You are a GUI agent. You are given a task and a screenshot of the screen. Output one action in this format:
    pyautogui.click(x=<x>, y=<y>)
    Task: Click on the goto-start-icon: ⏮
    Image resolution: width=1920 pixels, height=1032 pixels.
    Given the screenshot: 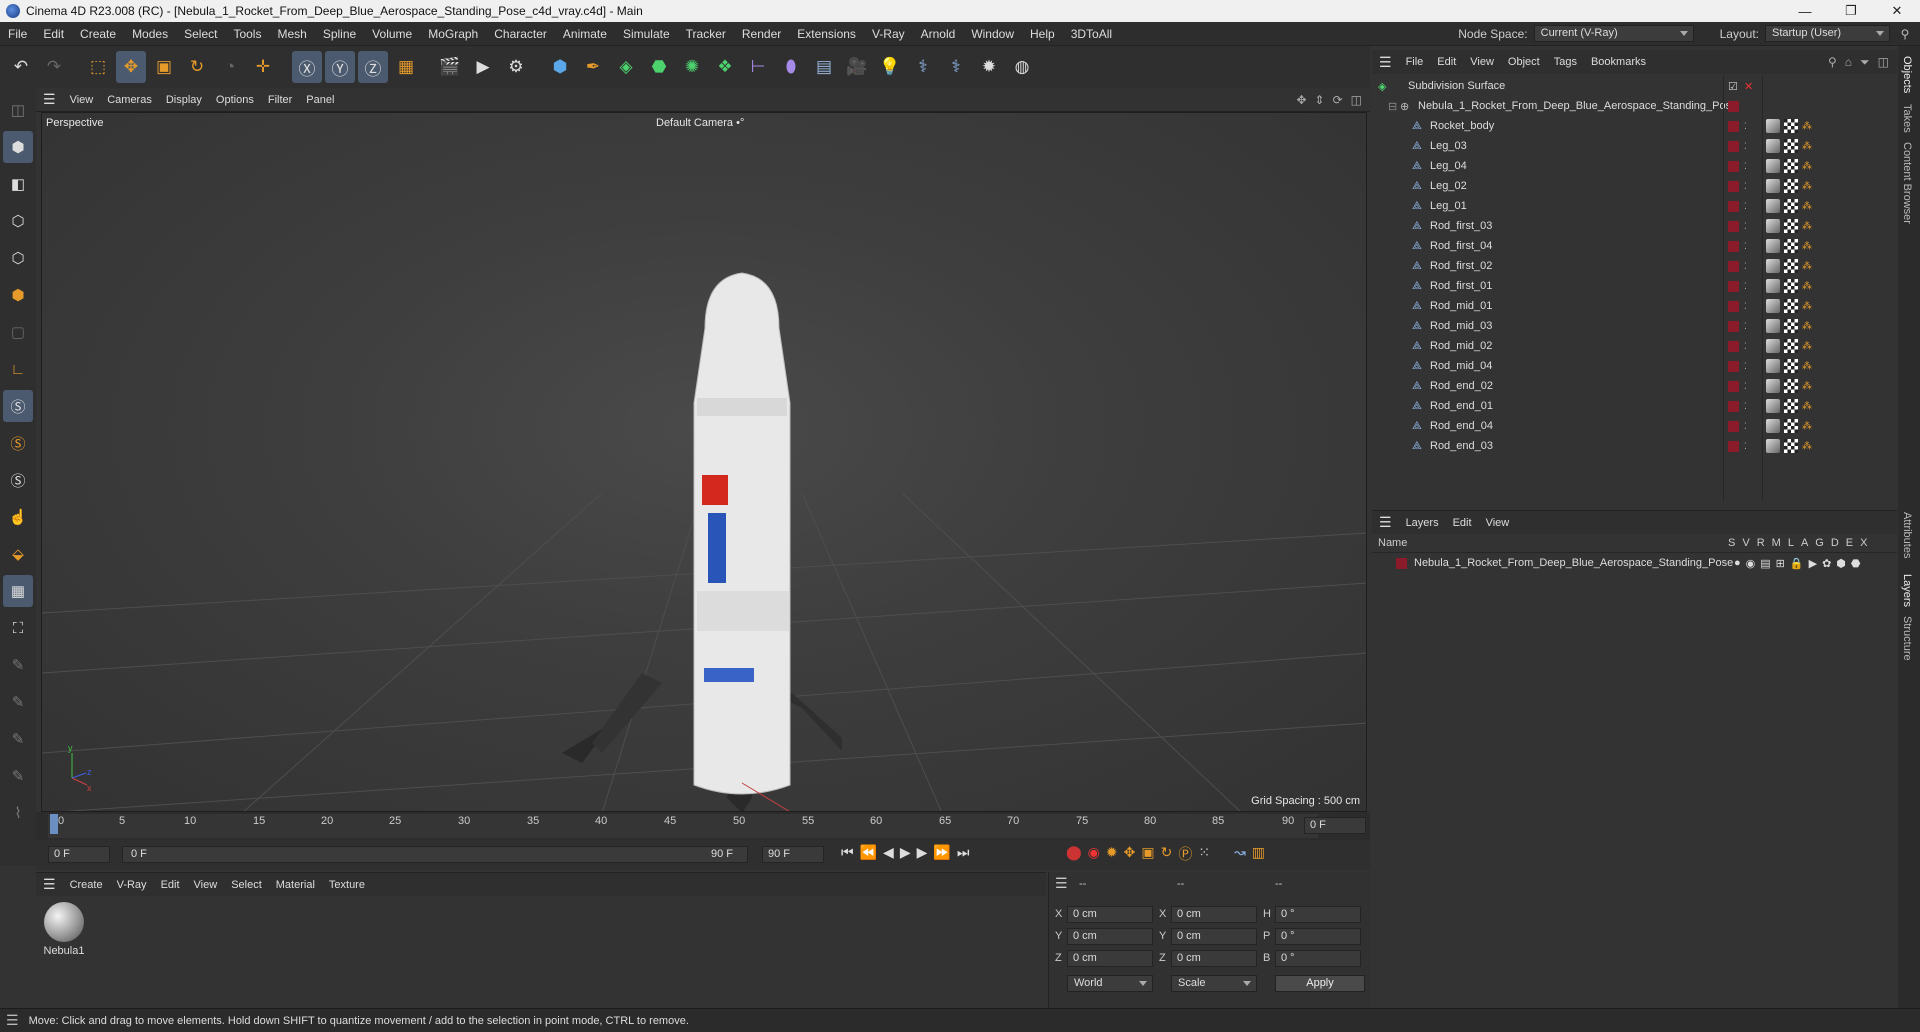 What is the action you would take?
    pyautogui.click(x=847, y=852)
    